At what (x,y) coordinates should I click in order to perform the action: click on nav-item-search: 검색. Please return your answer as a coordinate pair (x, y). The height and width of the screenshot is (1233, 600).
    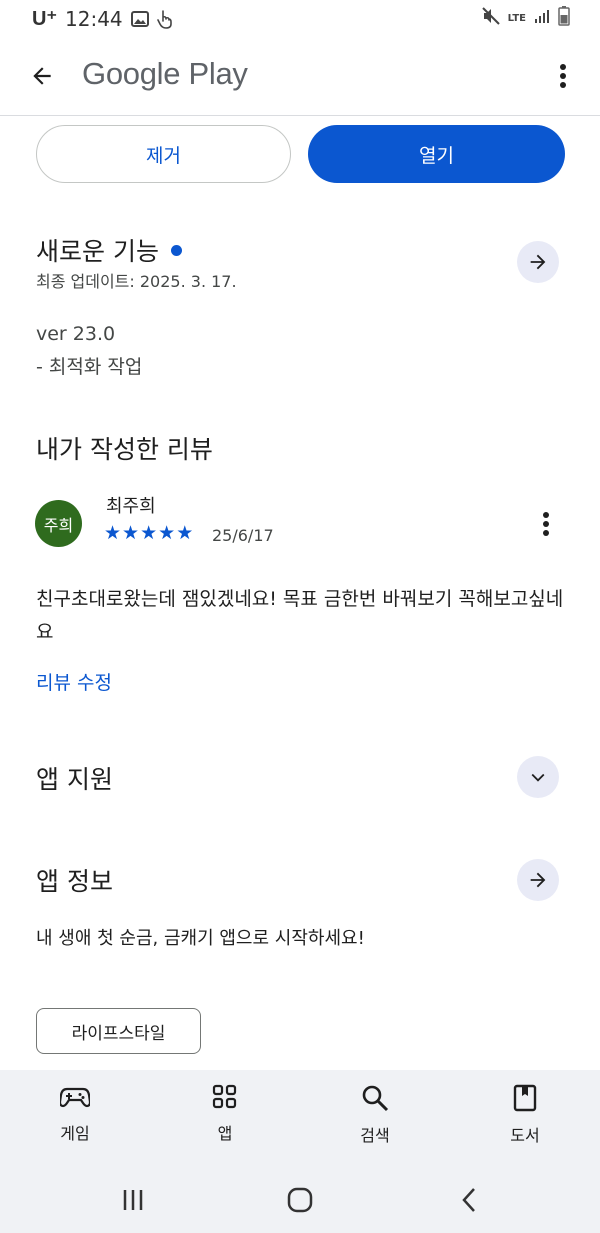
    Looking at the image, I should click on (375, 1117).